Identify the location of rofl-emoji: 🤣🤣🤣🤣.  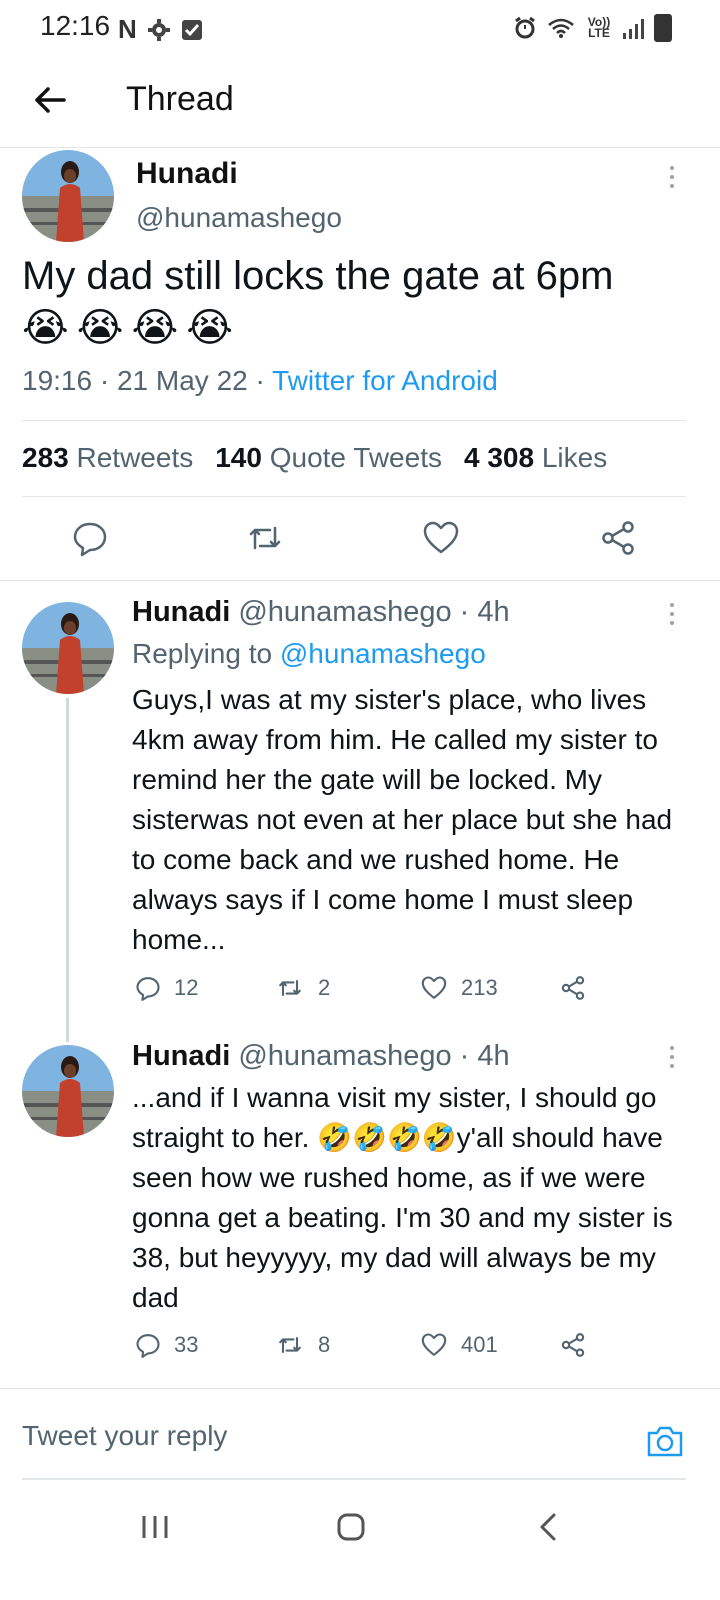
(387, 1137).